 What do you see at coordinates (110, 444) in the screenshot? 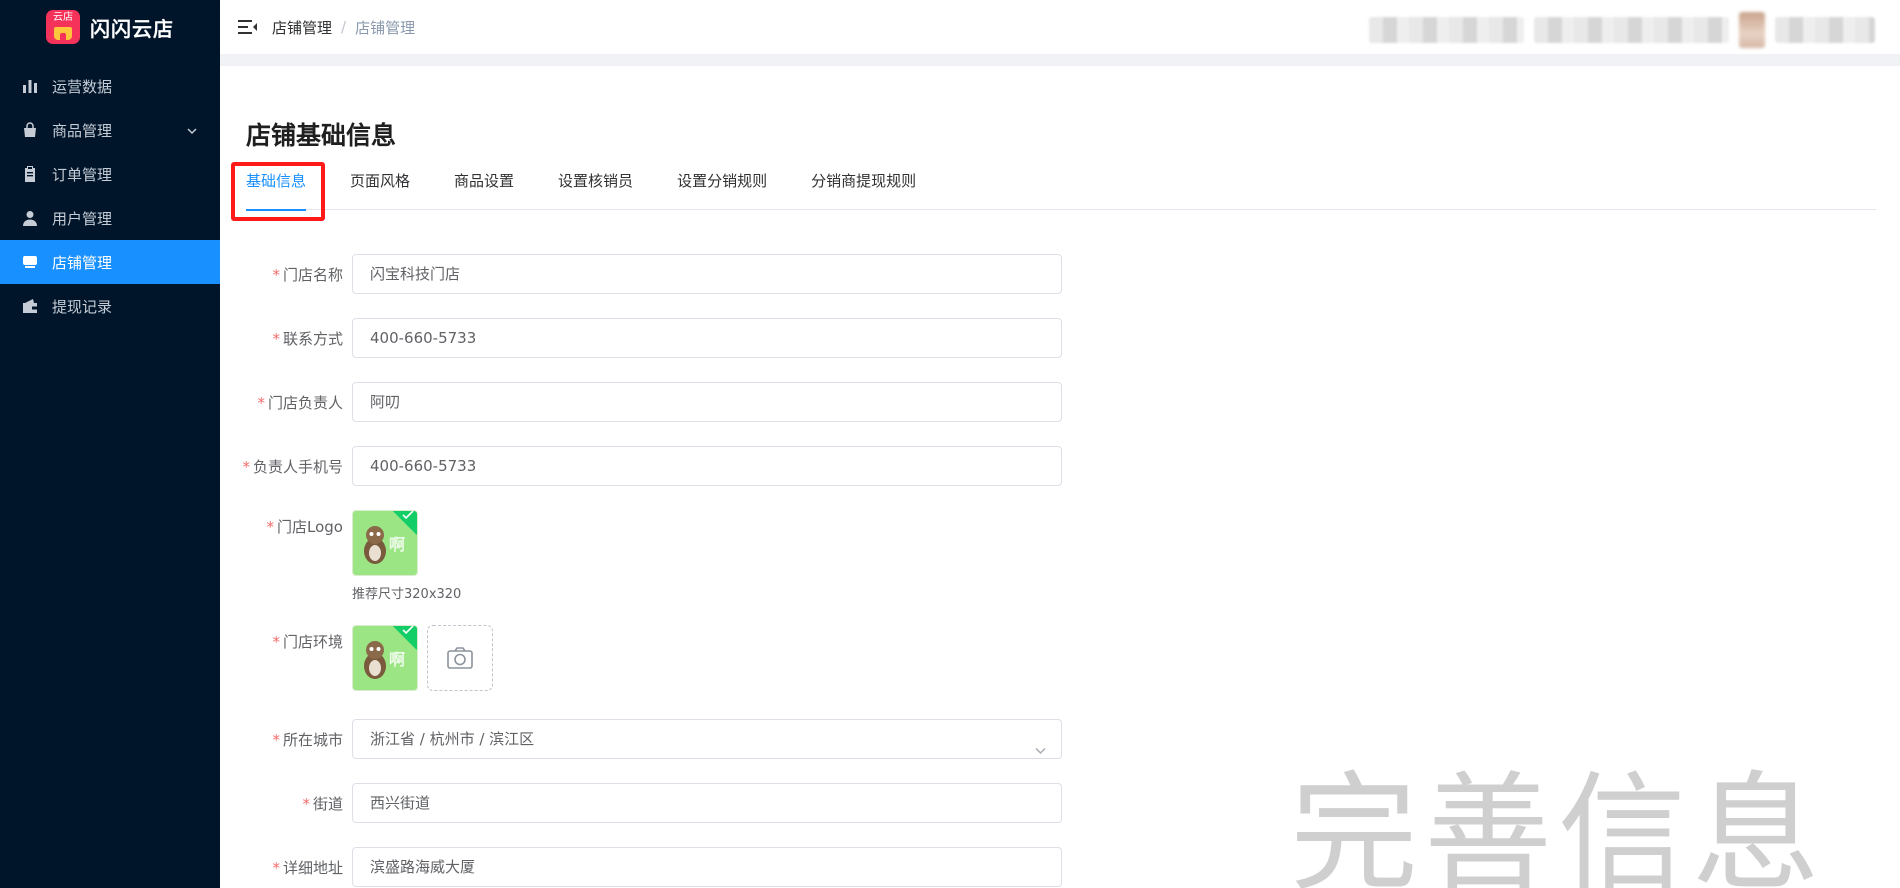
I see `sidebar: 云店 闪闪云店 运营数据 商品管理 订单管理 用户管理 店铺管理 提现记录` at bounding box center [110, 444].